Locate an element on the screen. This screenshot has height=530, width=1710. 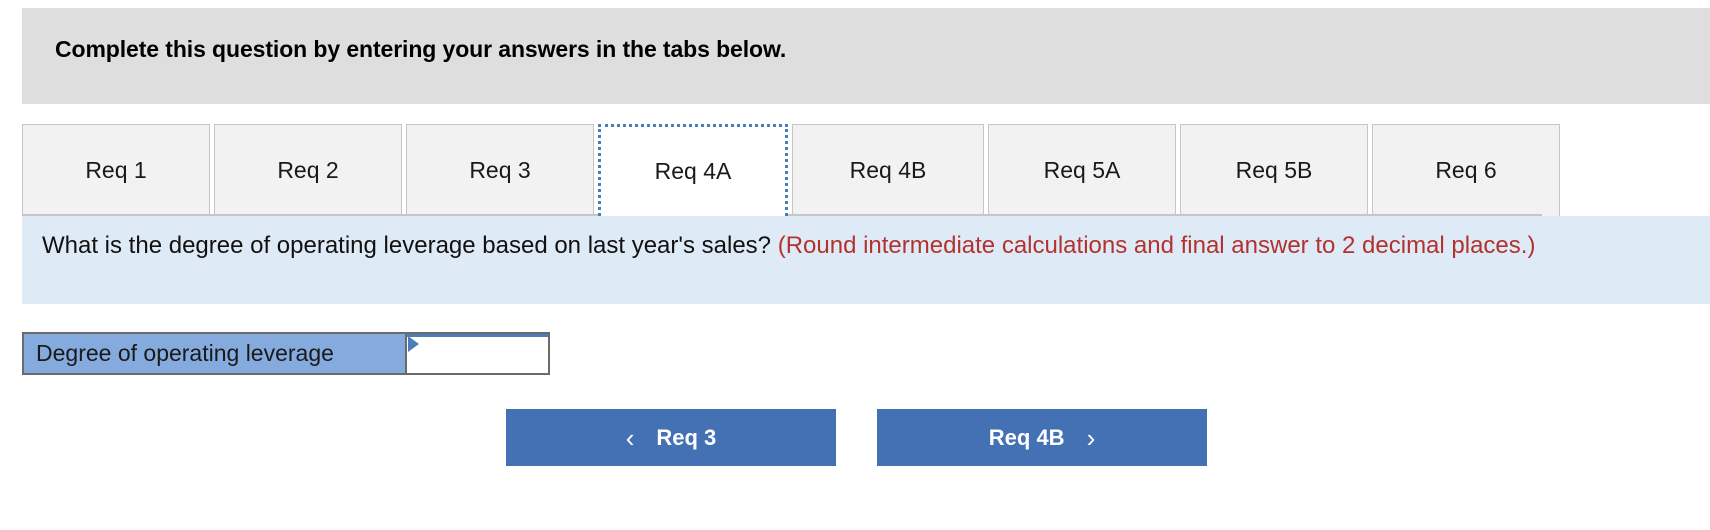
tab-label: Req 5A is located at coordinates (1082, 170).